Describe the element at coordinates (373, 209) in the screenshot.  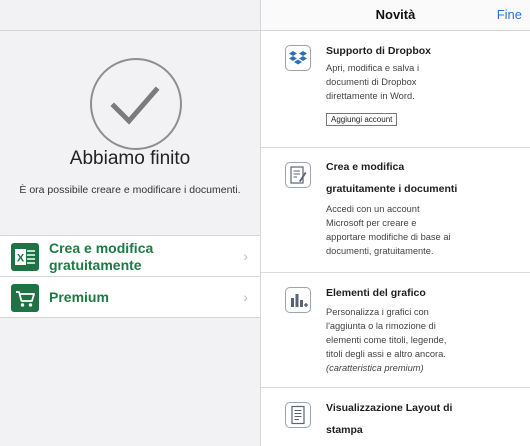
I see `feature-description-line: Accedi con un account` at that location.